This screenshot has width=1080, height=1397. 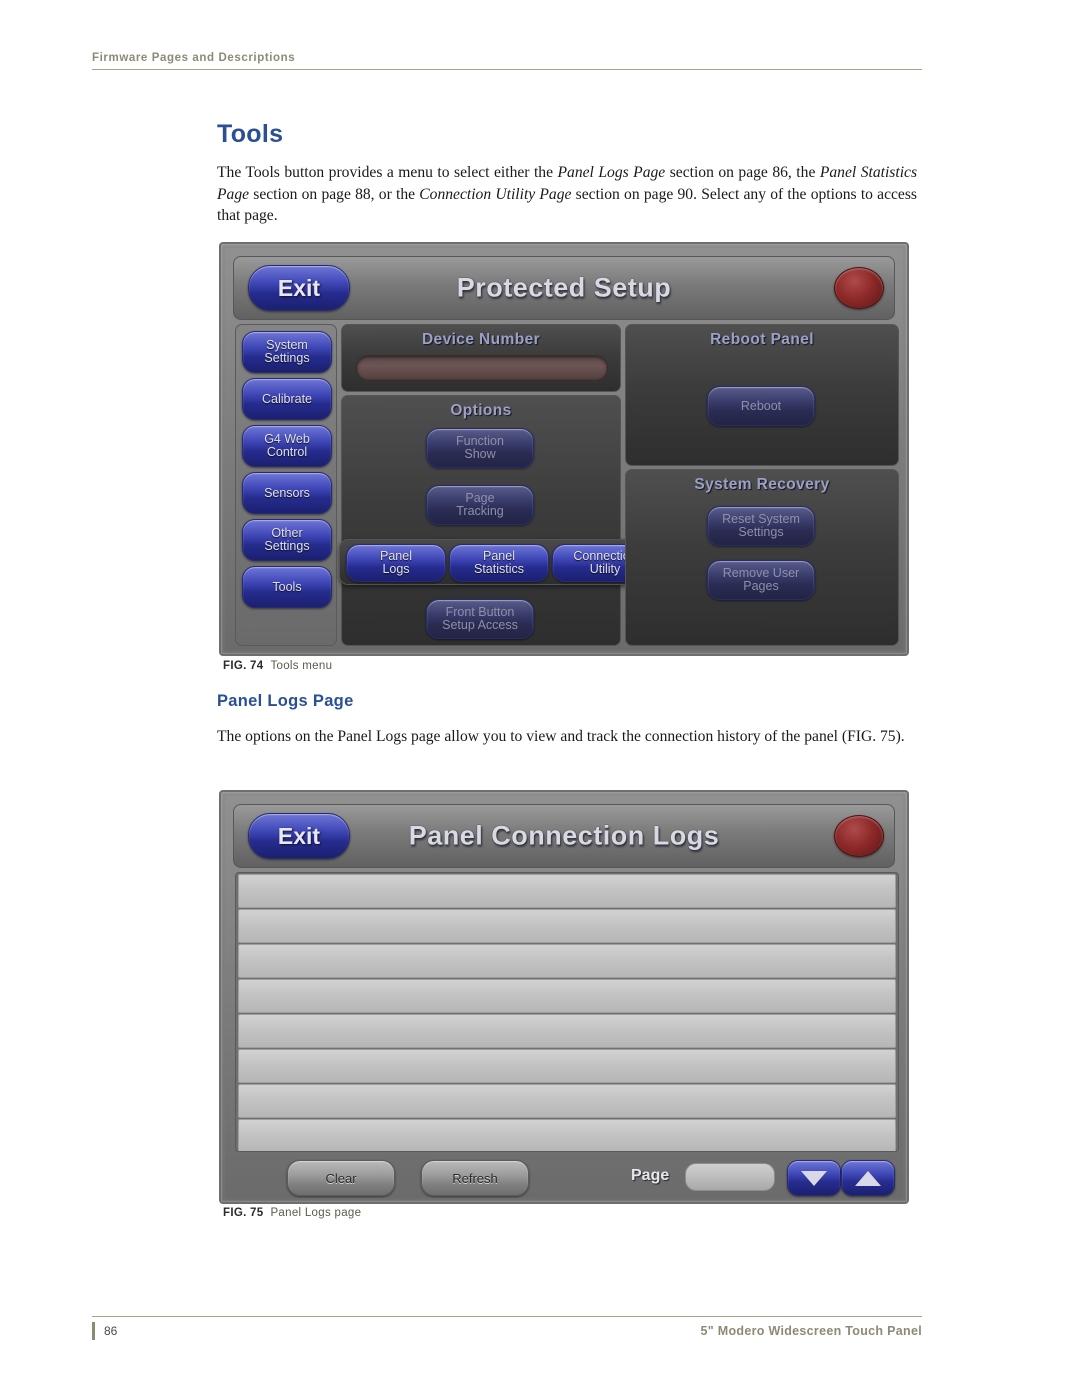 I want to click on page-running-header: Firmware Pages and Descriptions, so click(x=507, y=61).